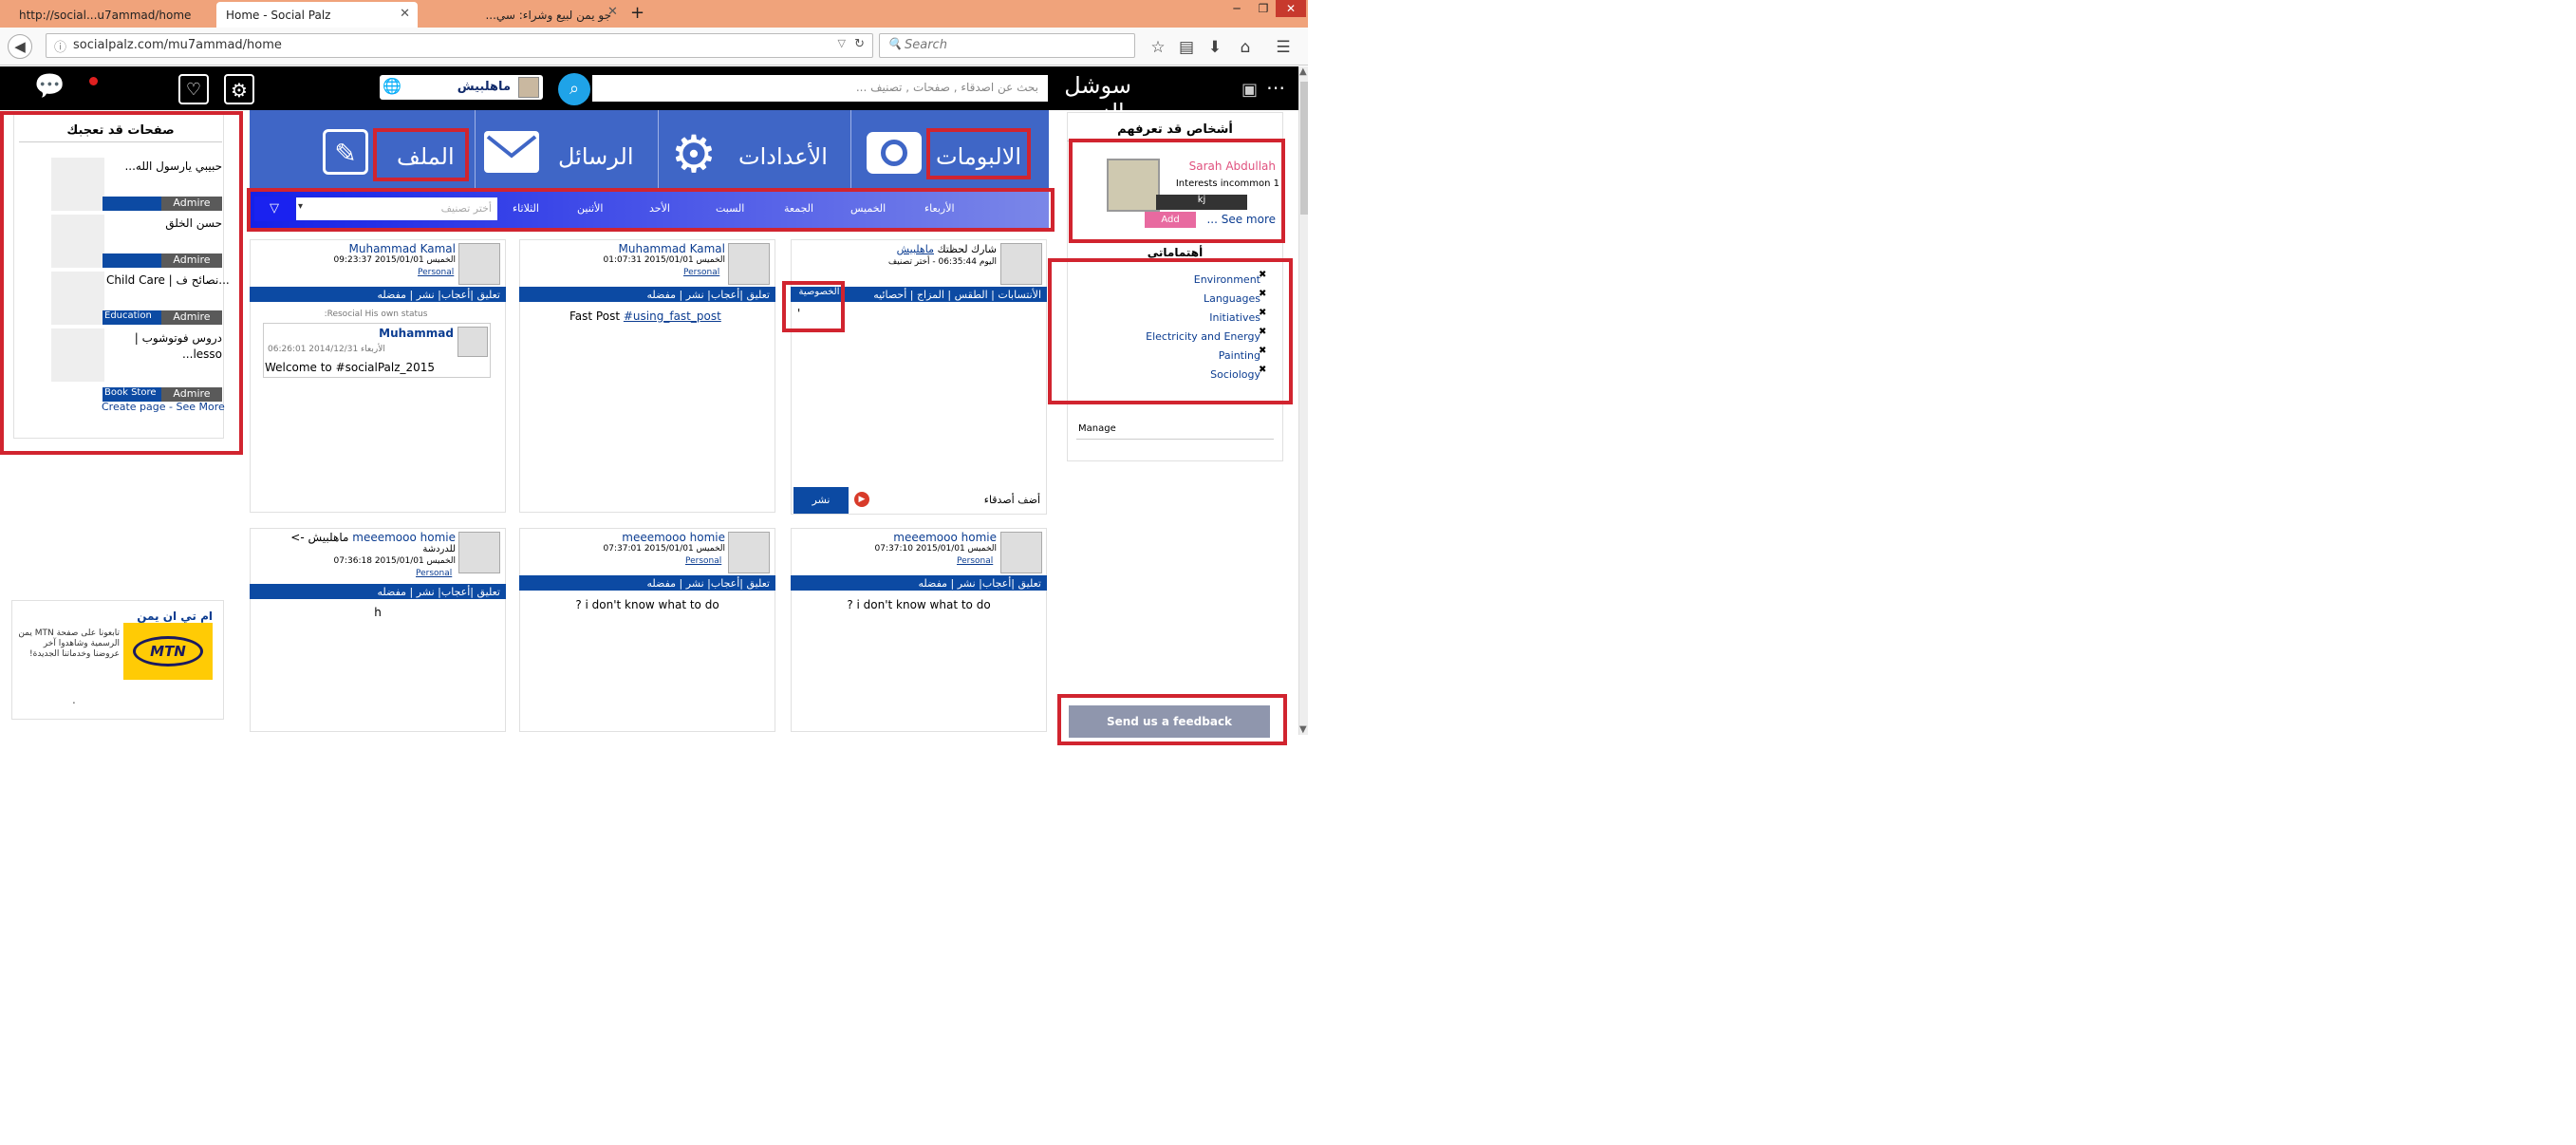 This screenshot has height=1145, width=2576. I want to click on post-date: الخميس 2015/01/01 07:36:18, so click(395, 561).